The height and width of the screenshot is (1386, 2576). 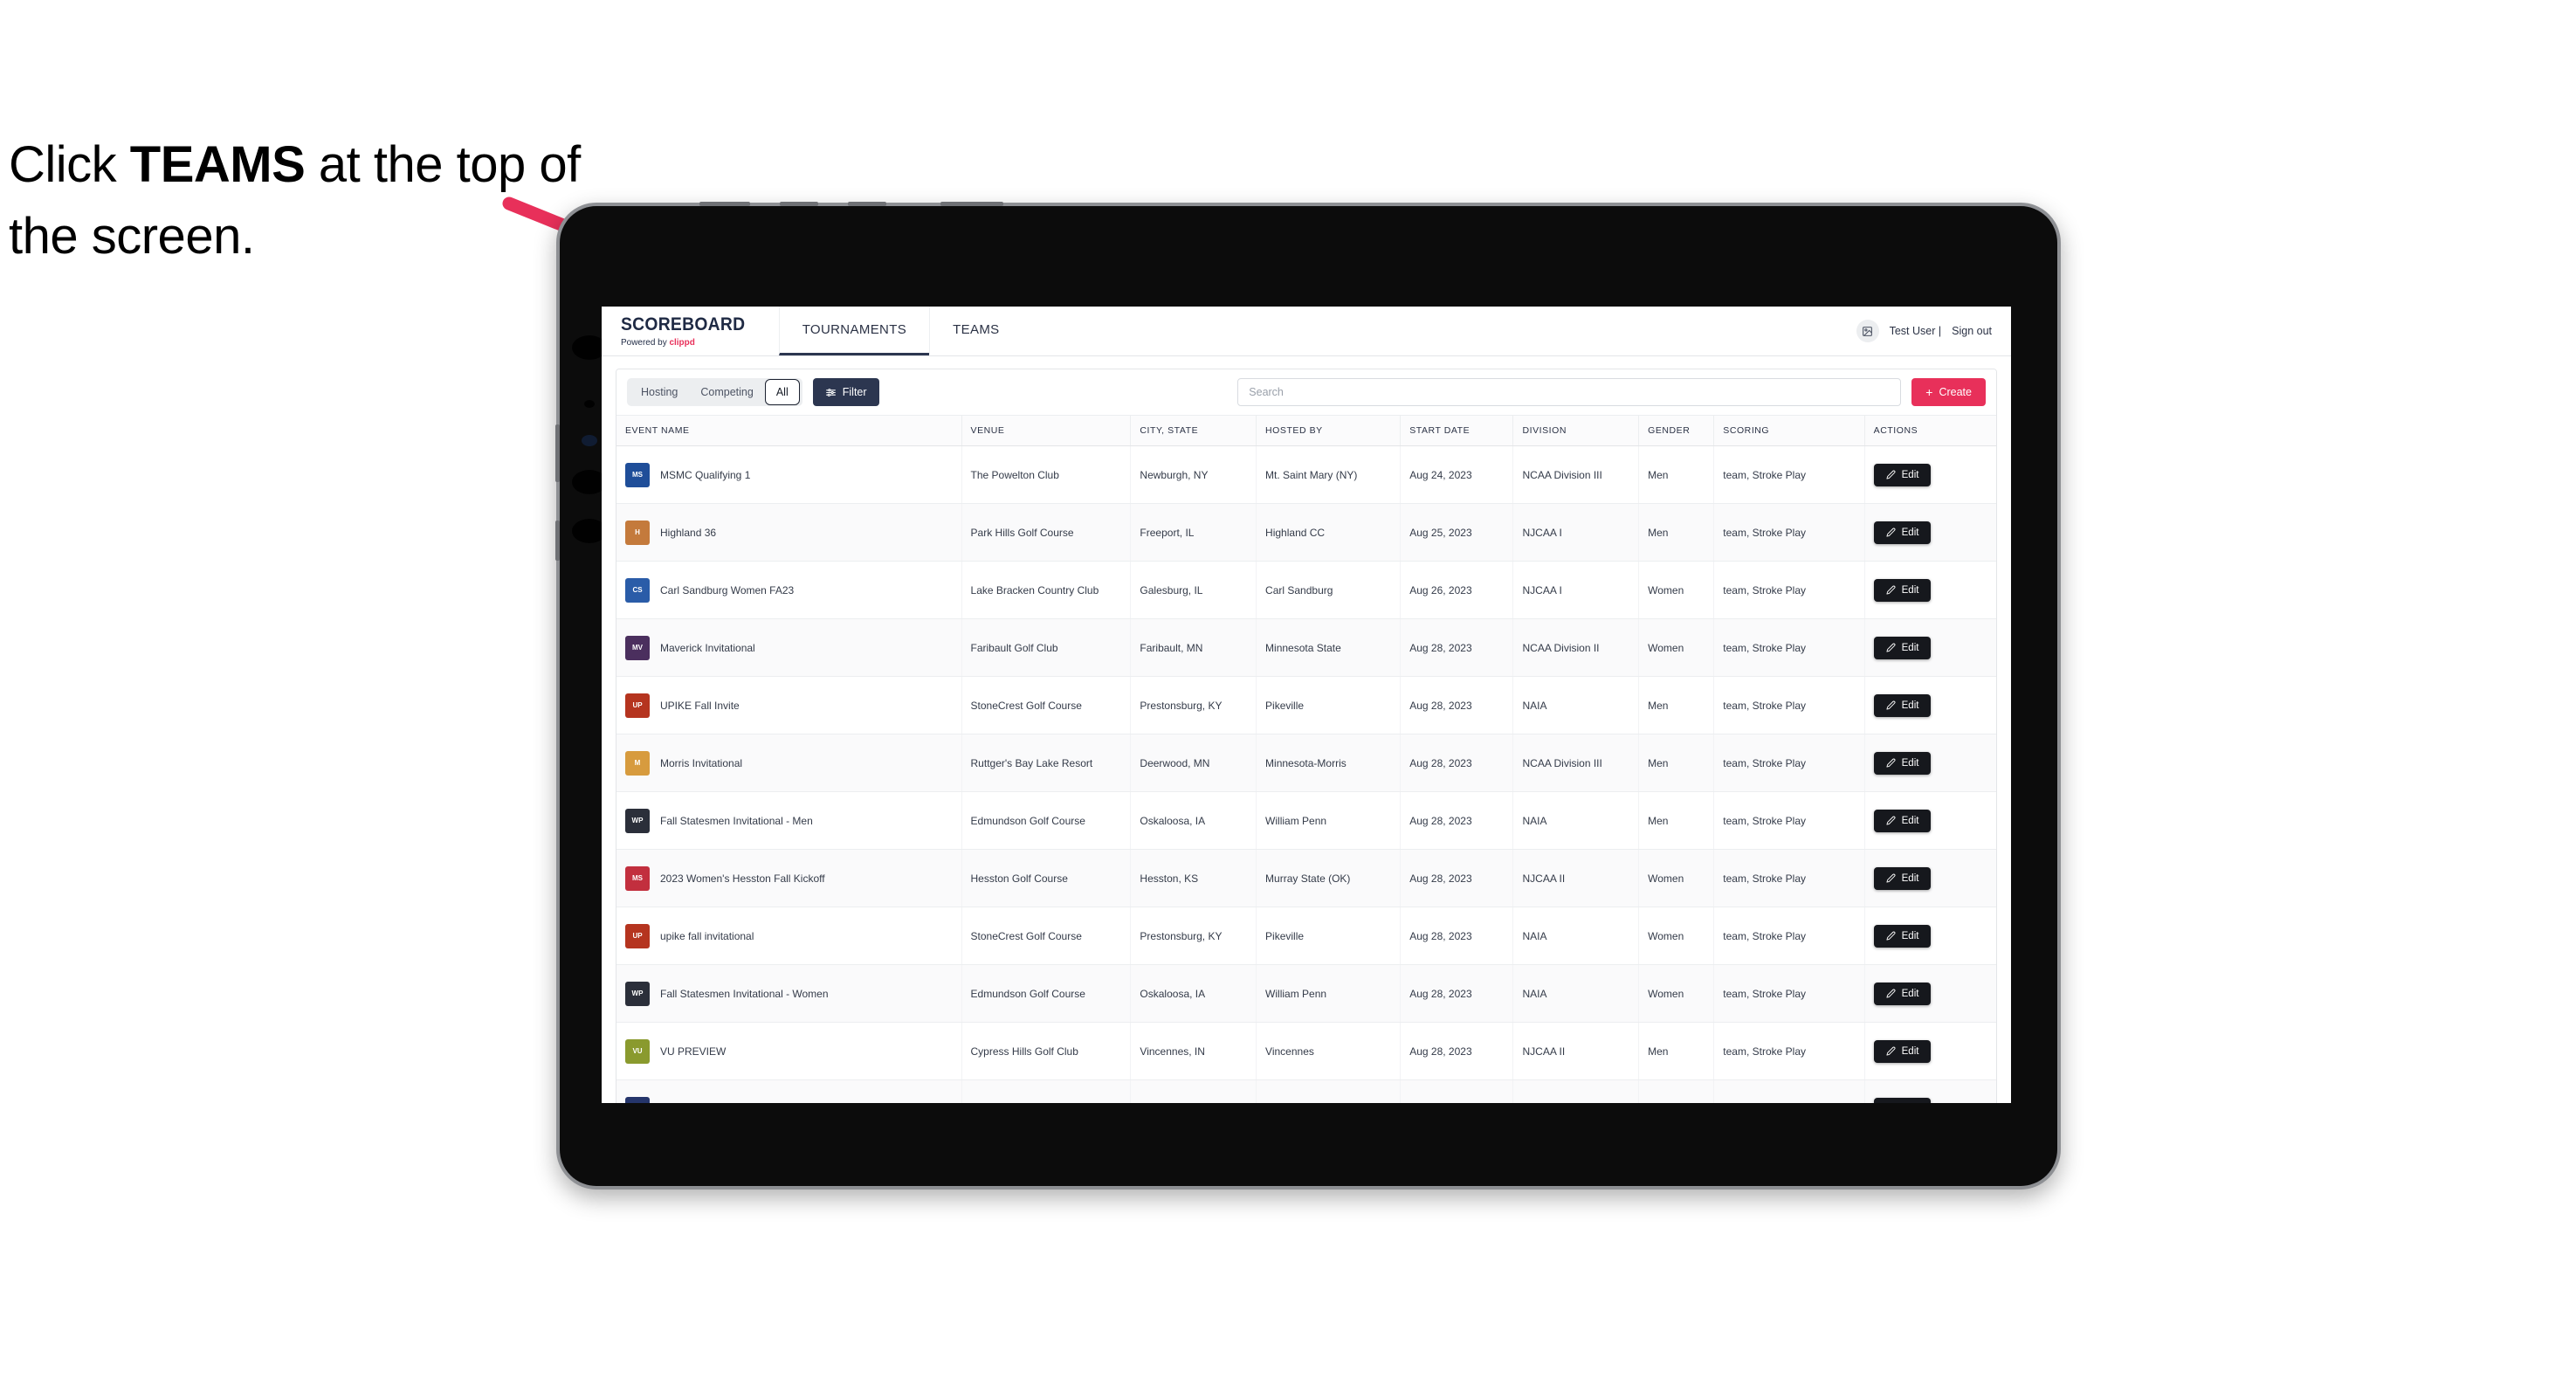 I want to click on tab-tournaments: TOURNAMENTS, so click(x=854, y=331).